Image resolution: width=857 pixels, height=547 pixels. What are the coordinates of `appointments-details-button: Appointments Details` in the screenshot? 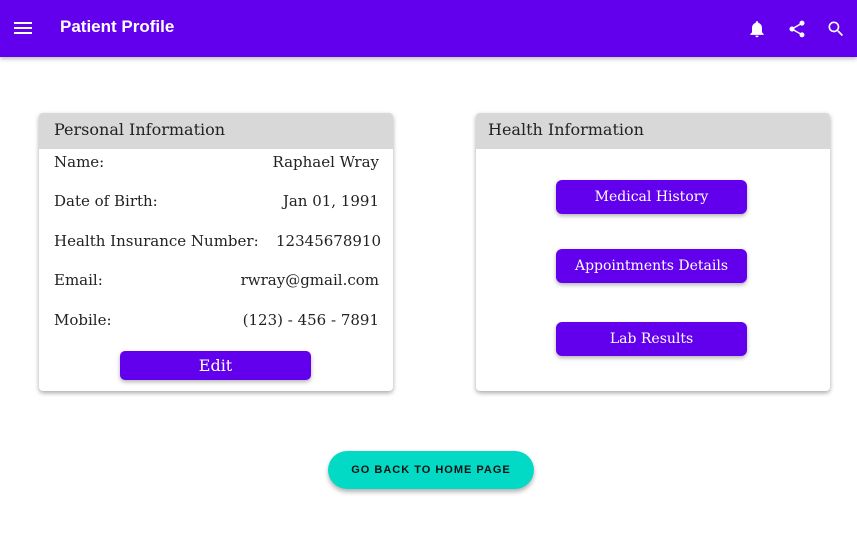 It's located at (651, 266).